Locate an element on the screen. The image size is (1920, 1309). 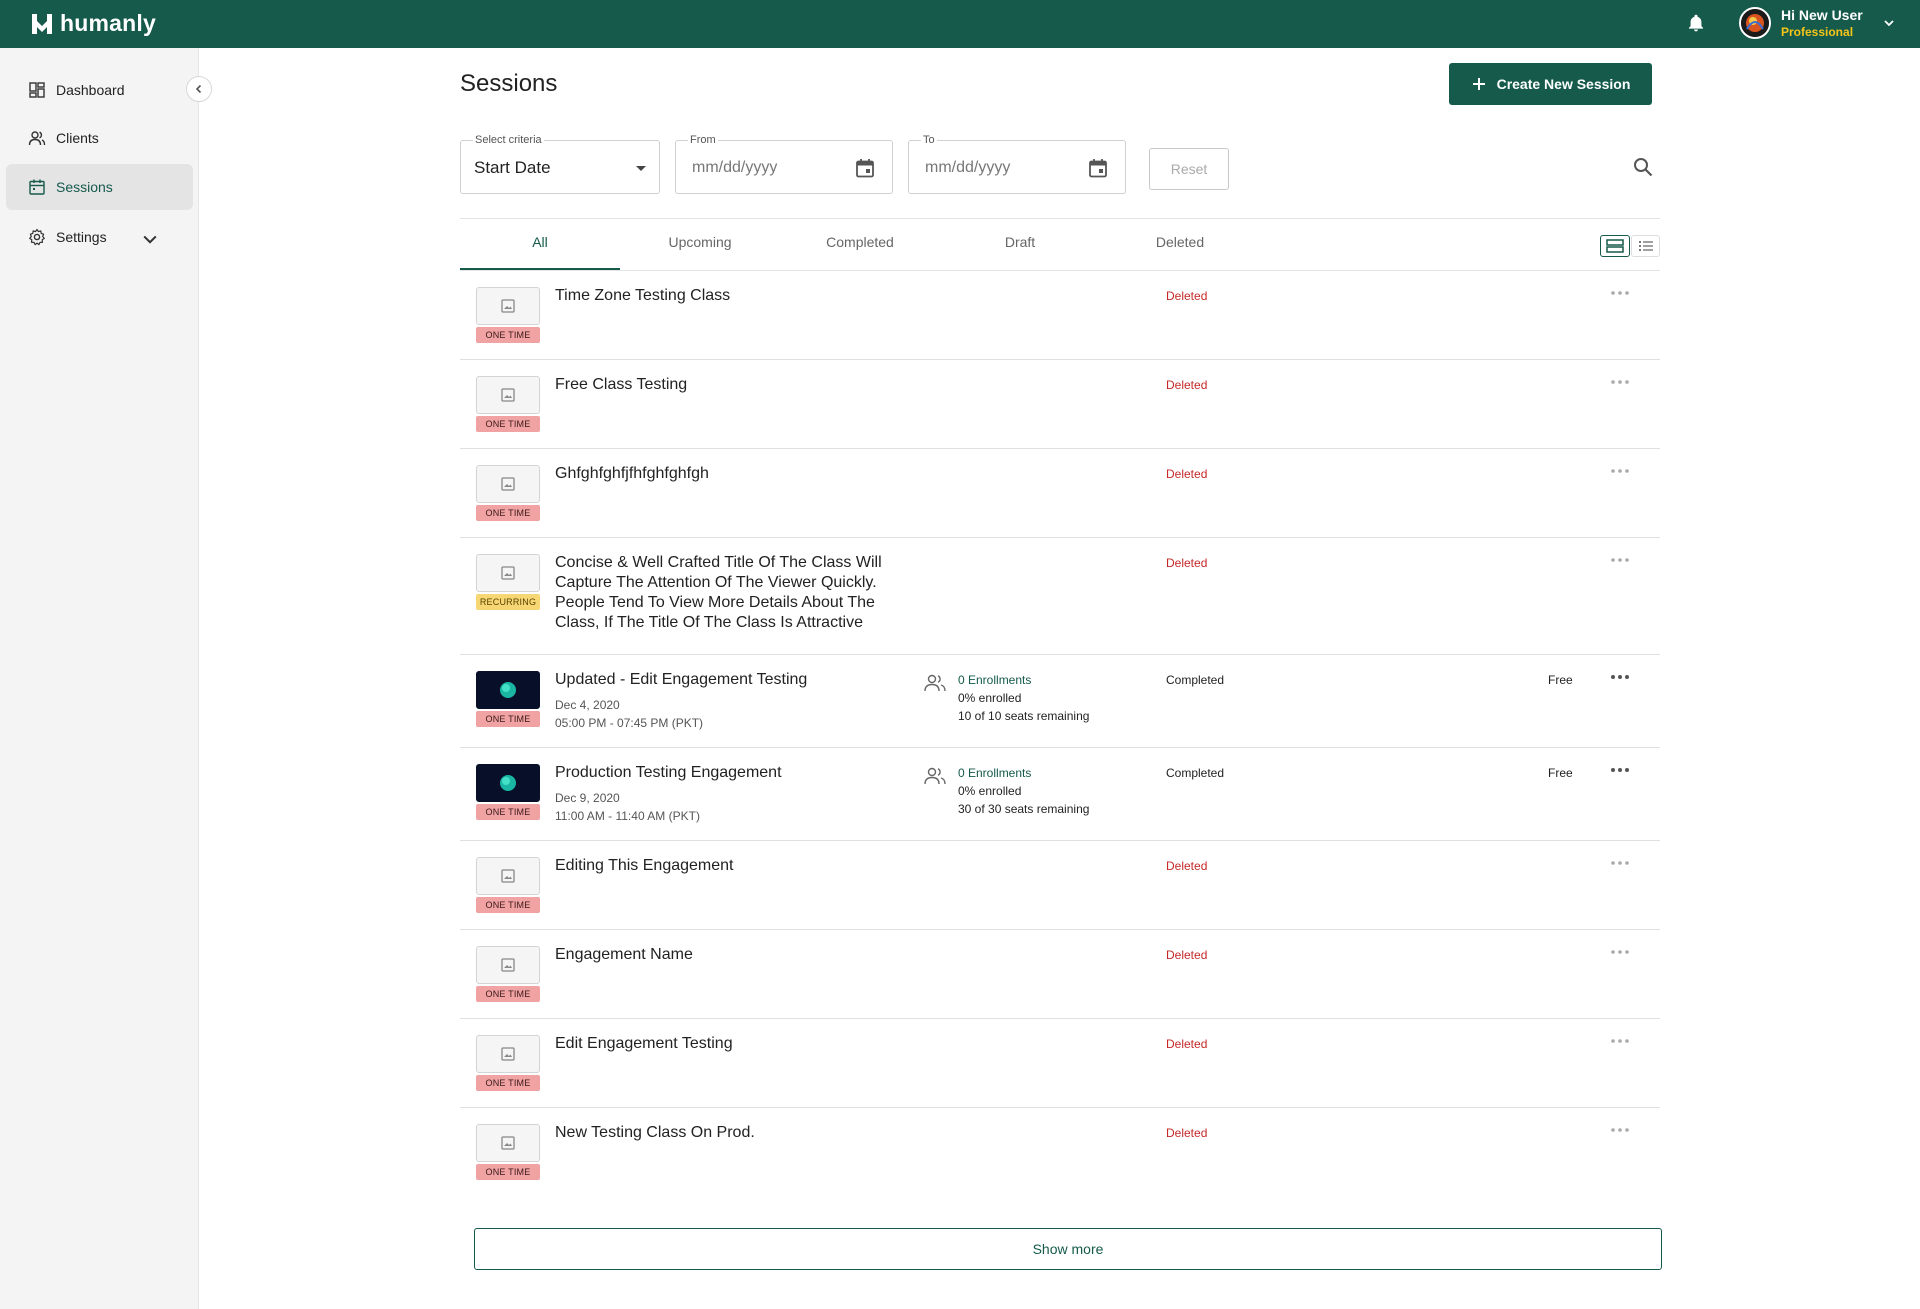
session-row: ONE TIME Free Class Testing Deleted is located at coordinates (1060, 404).